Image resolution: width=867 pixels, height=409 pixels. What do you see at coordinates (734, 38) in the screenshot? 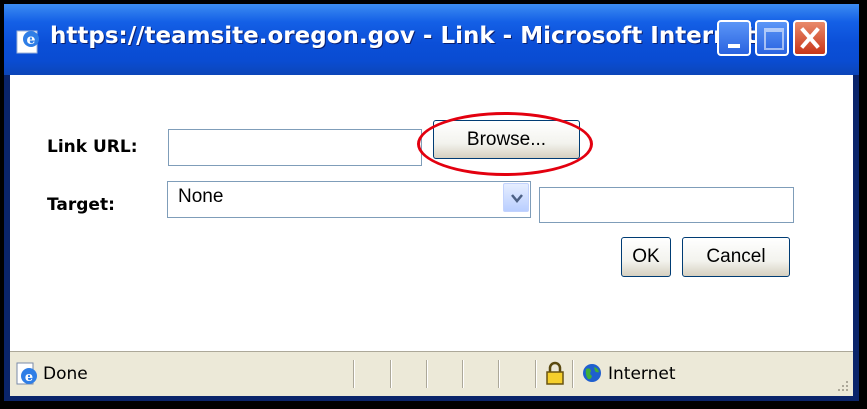
I see `minimize-button` at bounding box center [734, 38].